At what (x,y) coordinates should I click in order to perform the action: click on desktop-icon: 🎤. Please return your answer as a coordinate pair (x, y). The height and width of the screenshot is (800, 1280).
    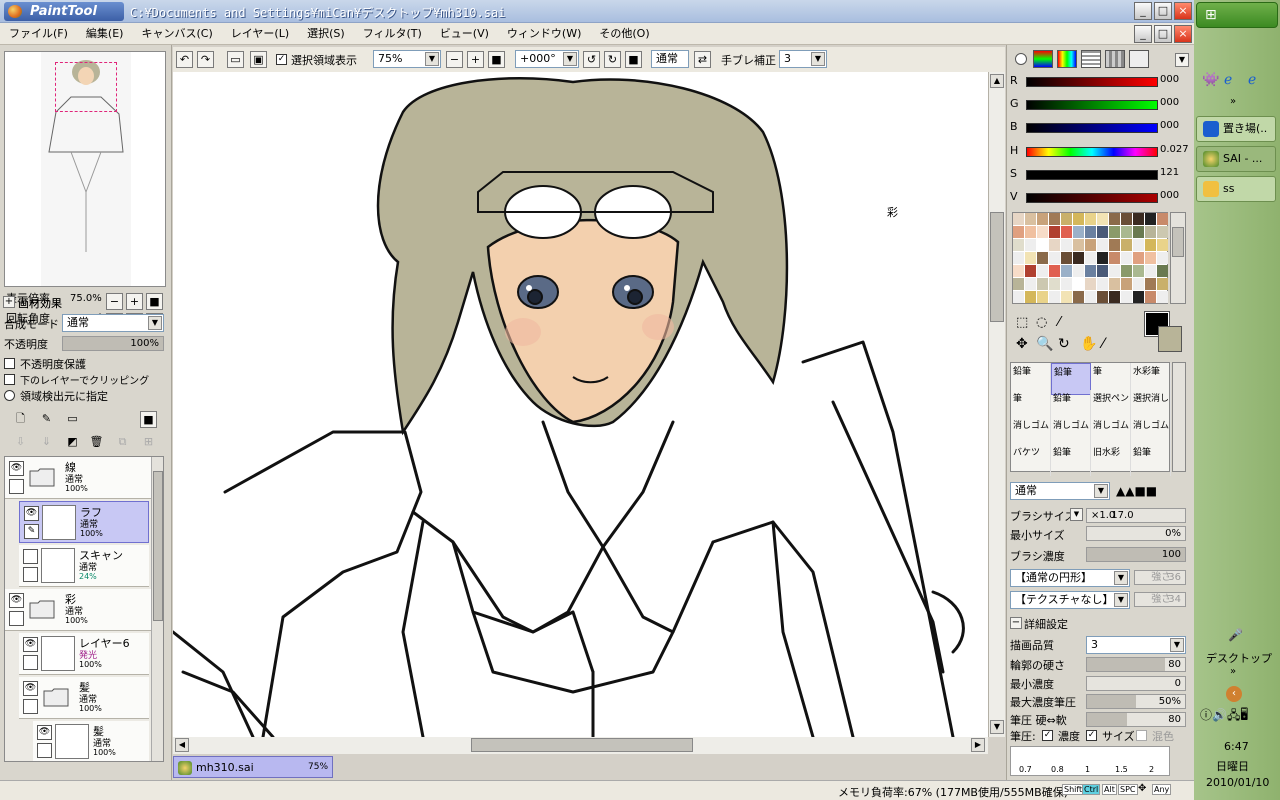
    Looking at the image, I should click on (1235, 635).